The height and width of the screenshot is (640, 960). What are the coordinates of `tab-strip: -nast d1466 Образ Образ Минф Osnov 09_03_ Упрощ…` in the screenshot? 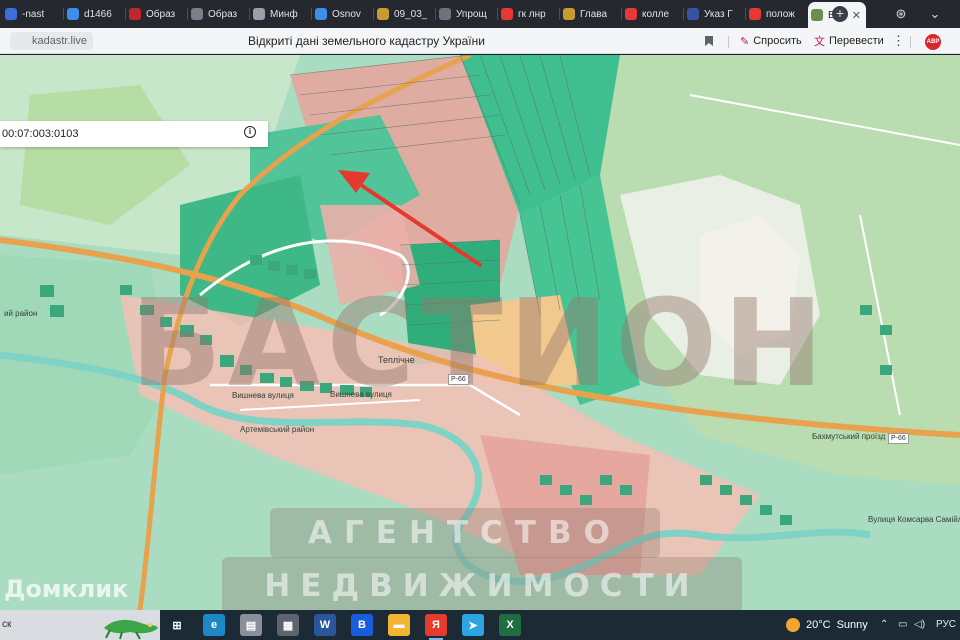 It's located at (480, 14).